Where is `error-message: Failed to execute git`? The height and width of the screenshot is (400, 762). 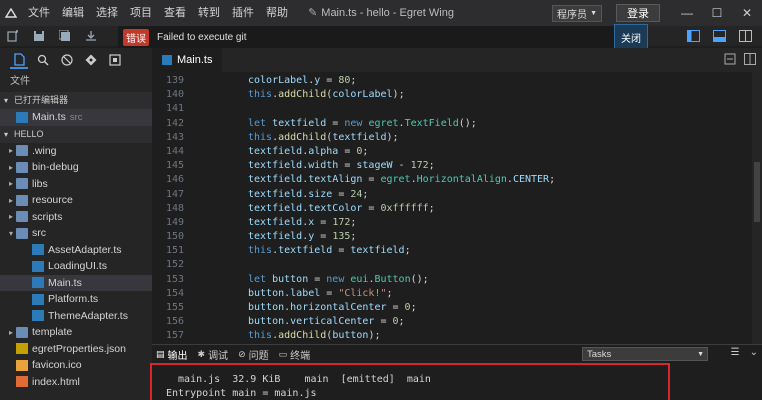 error-message: Failed to execute git is located at coordinates (202, 37).